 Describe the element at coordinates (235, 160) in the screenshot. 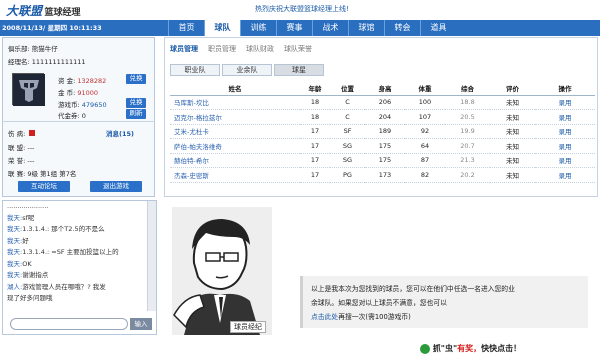

I see `player-name: 赫伯特-希尔` at that location.